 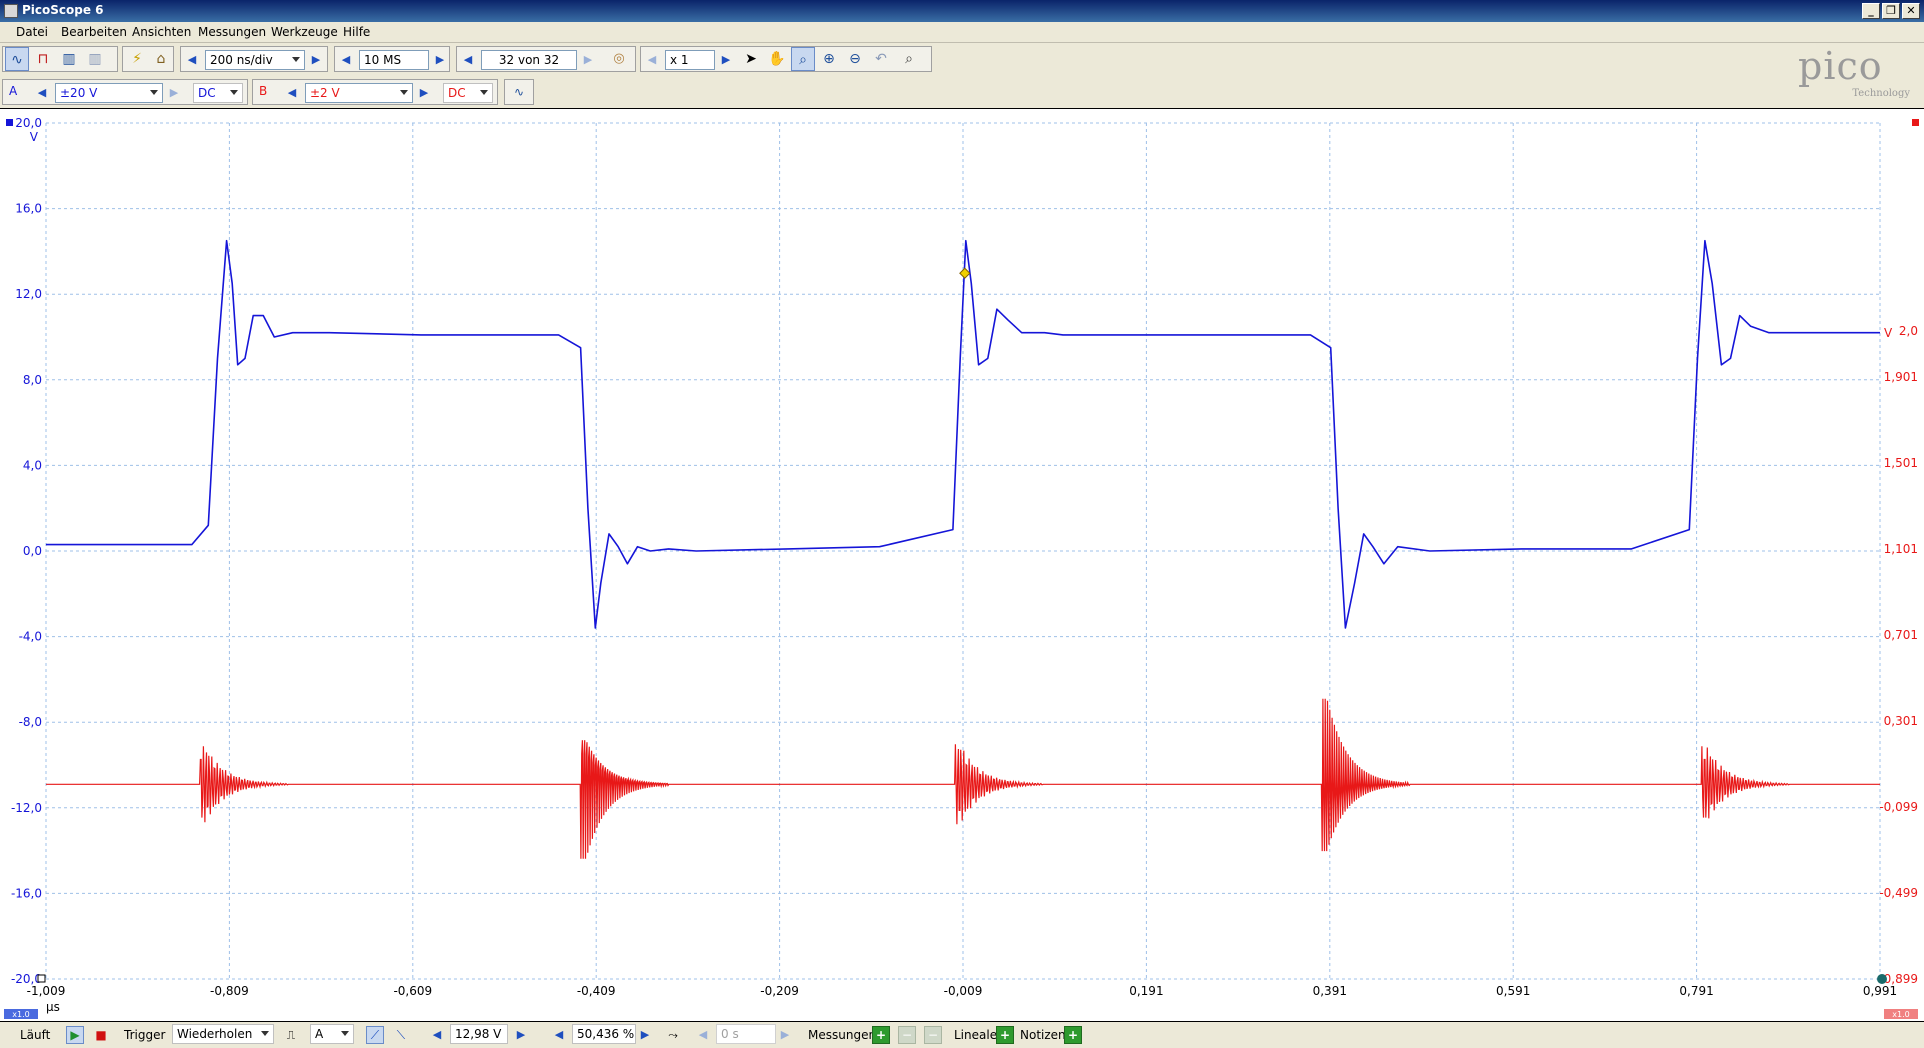 I want to click on title-bar: PicoScope 6 _ ❐ ✕, so click(x=962, y=11).